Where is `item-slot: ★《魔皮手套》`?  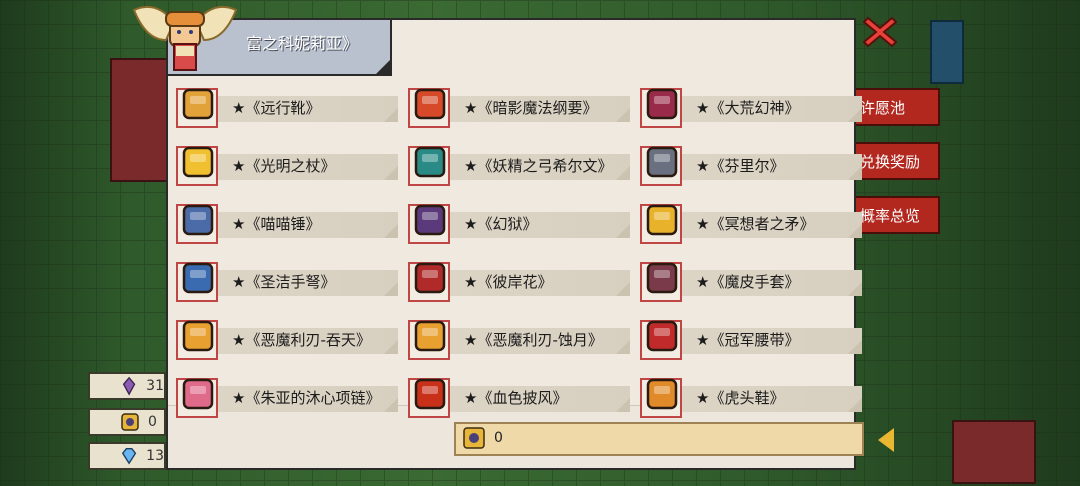
item-slot: ★《魔皮手套》 is located at coordinates (749, 283).